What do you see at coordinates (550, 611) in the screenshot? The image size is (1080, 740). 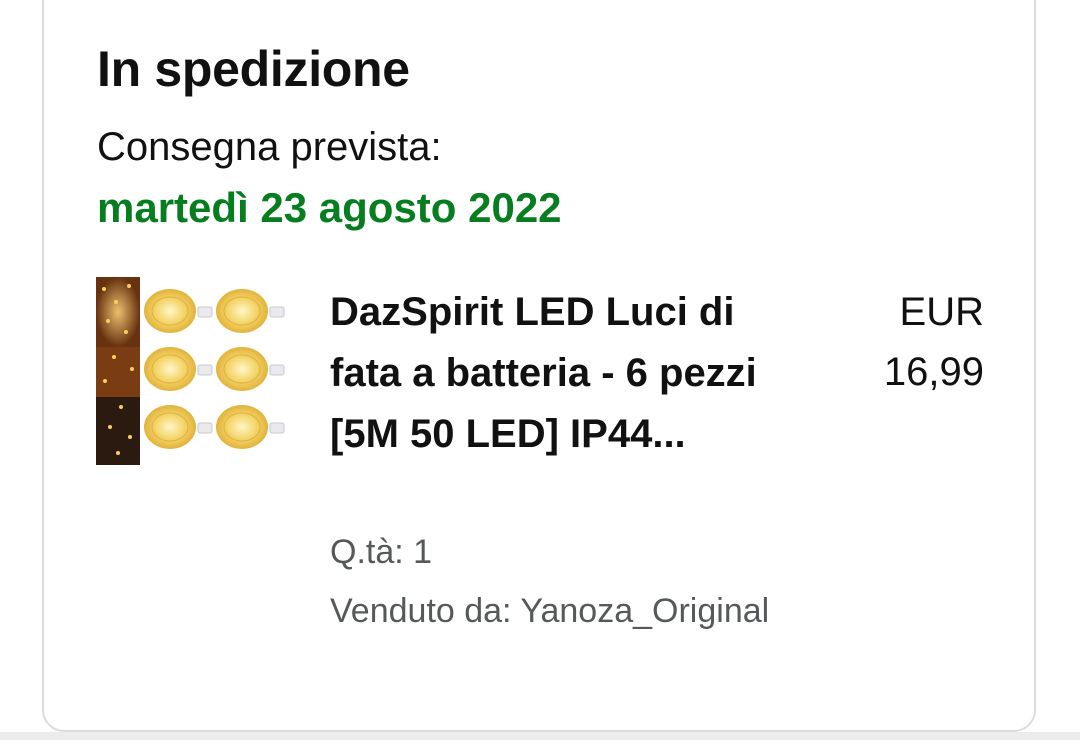 I see `seller-info: Venduto da: Yanoza_Original` at bounding box center [550, 611].